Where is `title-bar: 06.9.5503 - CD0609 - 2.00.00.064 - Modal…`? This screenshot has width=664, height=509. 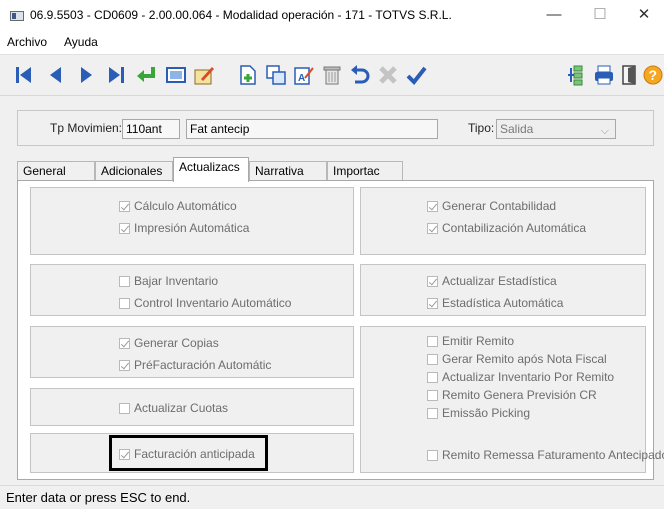
title-bar: 06.9.5503 - CD0609 - 2.00.00.064 - Modal… is located at coordinates (332, 16).